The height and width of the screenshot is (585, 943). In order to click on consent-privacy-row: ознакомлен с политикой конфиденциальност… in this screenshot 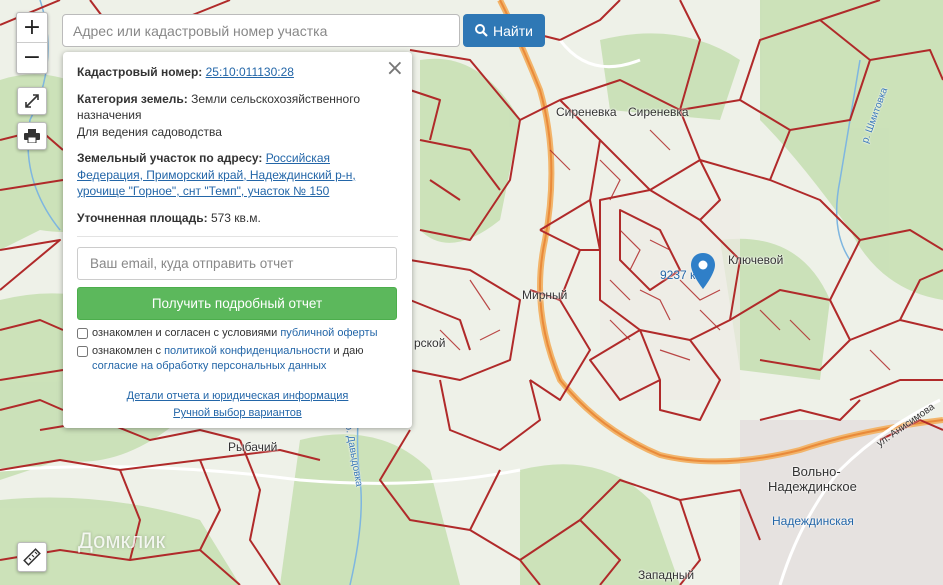, I will do `click(237, 359)`.